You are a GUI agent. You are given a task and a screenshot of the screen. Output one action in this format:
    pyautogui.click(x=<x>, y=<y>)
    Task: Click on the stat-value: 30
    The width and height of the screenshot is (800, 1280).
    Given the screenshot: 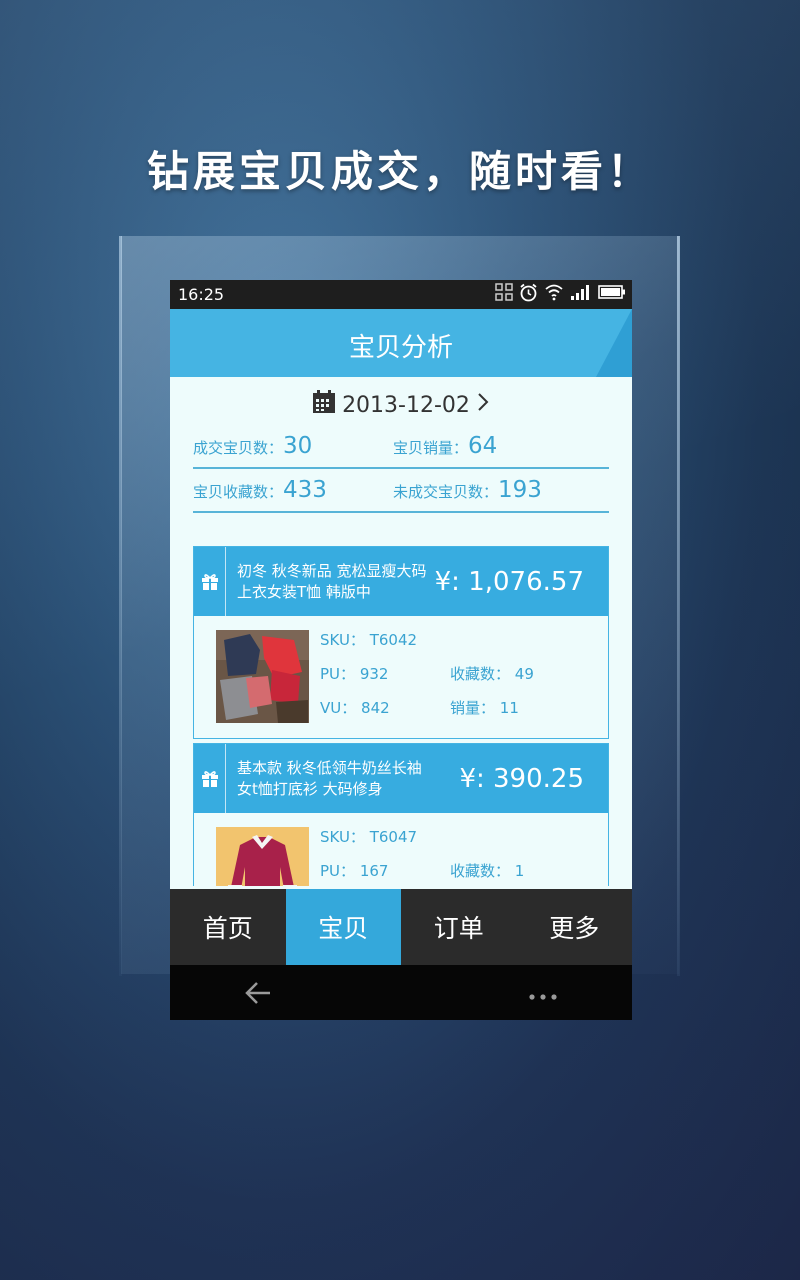 What is the action you would take?
    pyautogui.click(x=298, y=446)
    